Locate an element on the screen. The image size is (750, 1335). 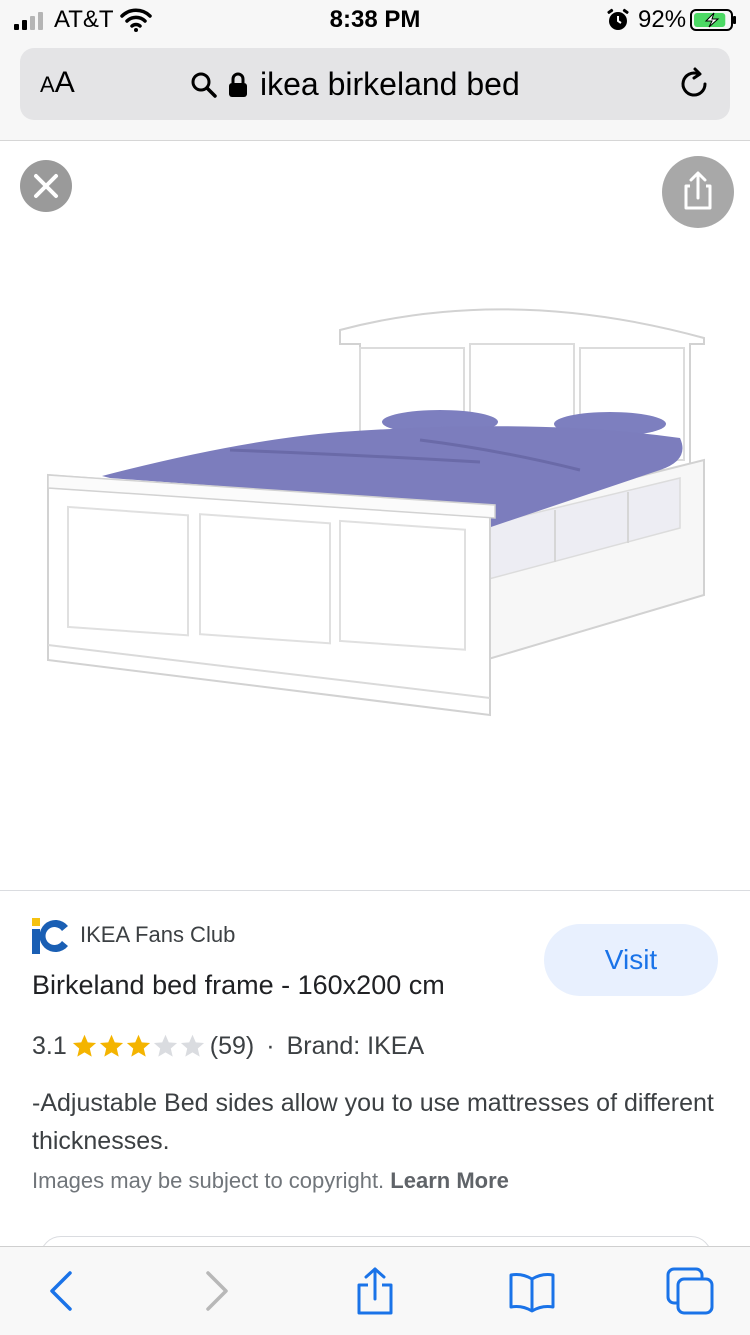
status-bar: AT&T 8:38 PM 92% is located at coordinates (375, 20).